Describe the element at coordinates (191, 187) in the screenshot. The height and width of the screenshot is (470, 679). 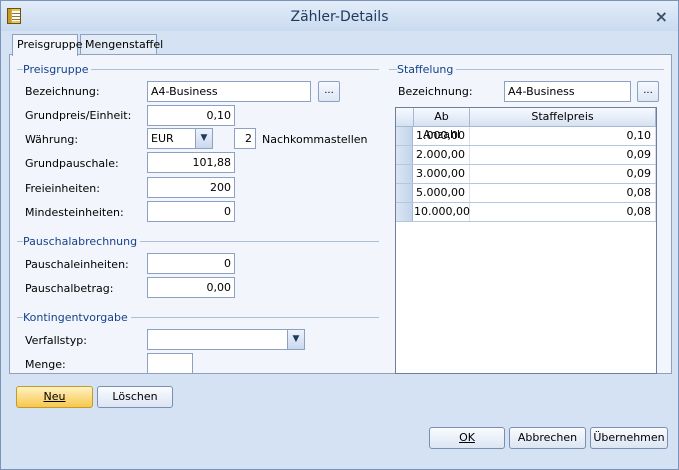
I see `freieinheiten-field: 200` at that location.